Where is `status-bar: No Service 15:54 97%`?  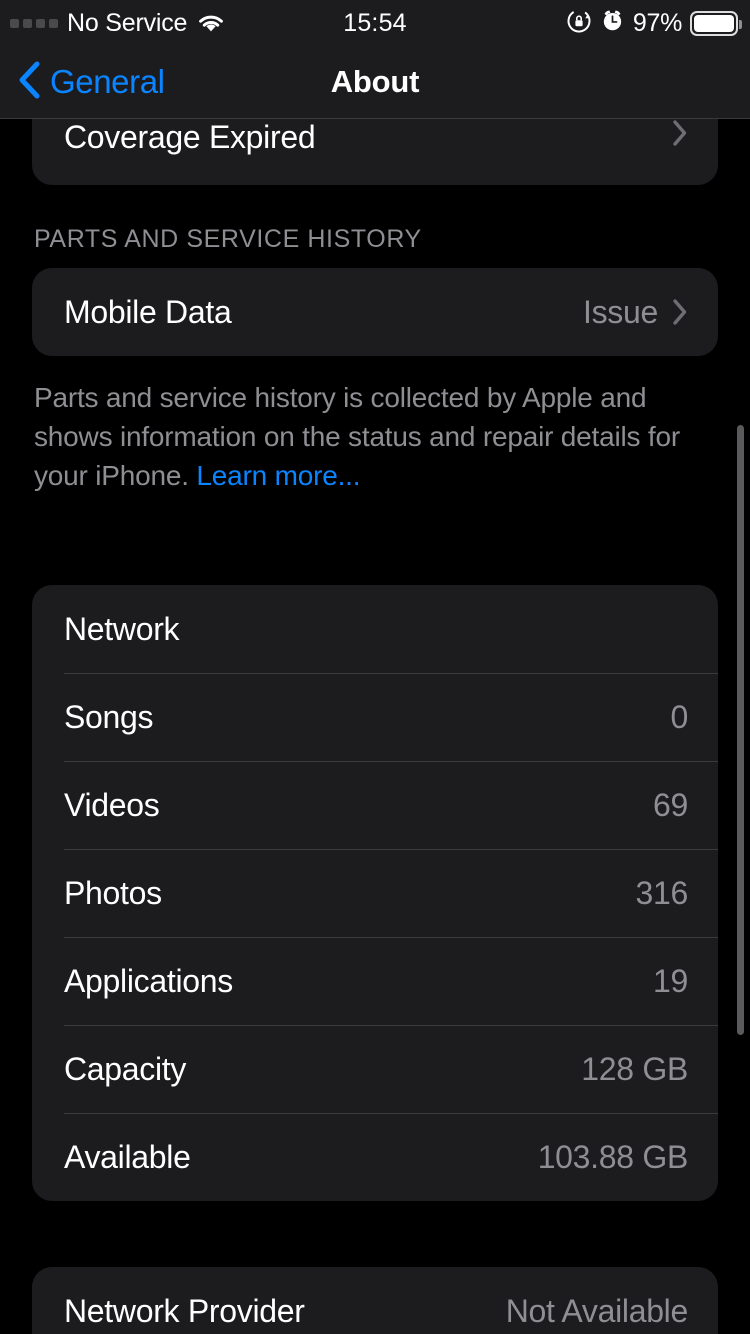 status-bar: No Service 15:54 97% is located at coordinates (375, 23).